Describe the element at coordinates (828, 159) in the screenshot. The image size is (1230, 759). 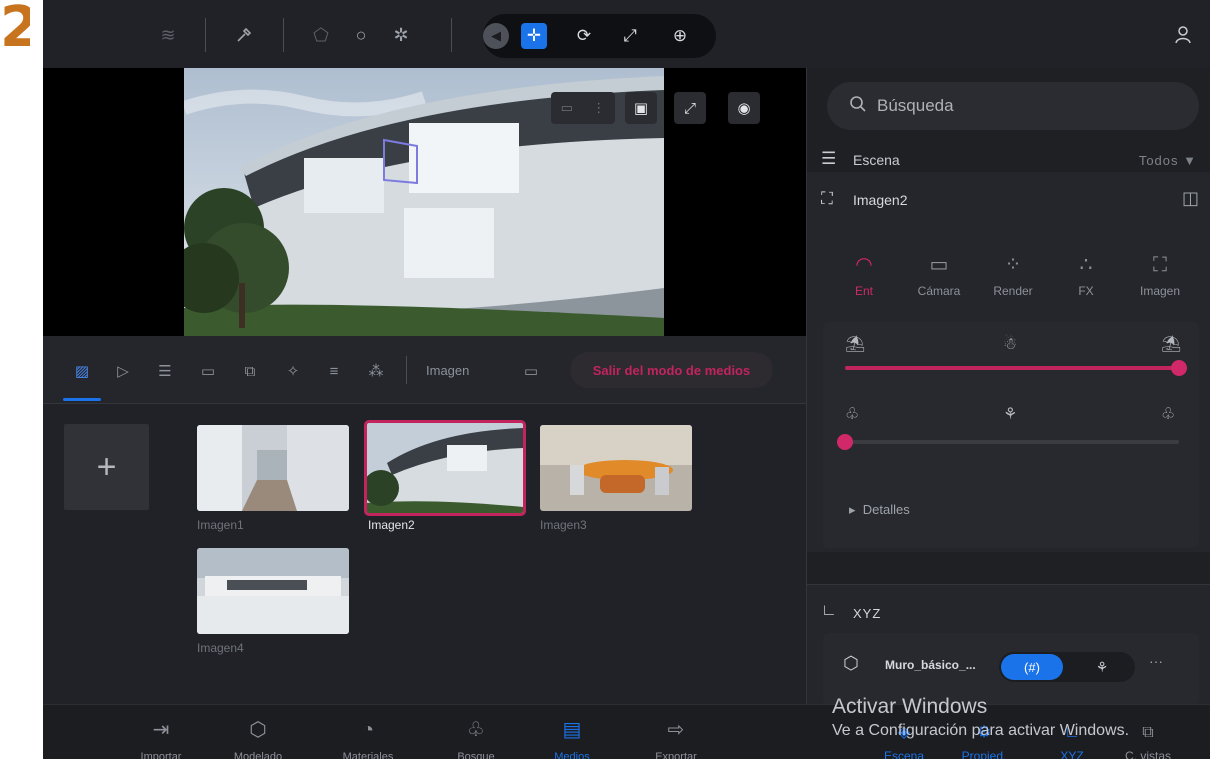
I see `menu-icon: ☰` at that location.